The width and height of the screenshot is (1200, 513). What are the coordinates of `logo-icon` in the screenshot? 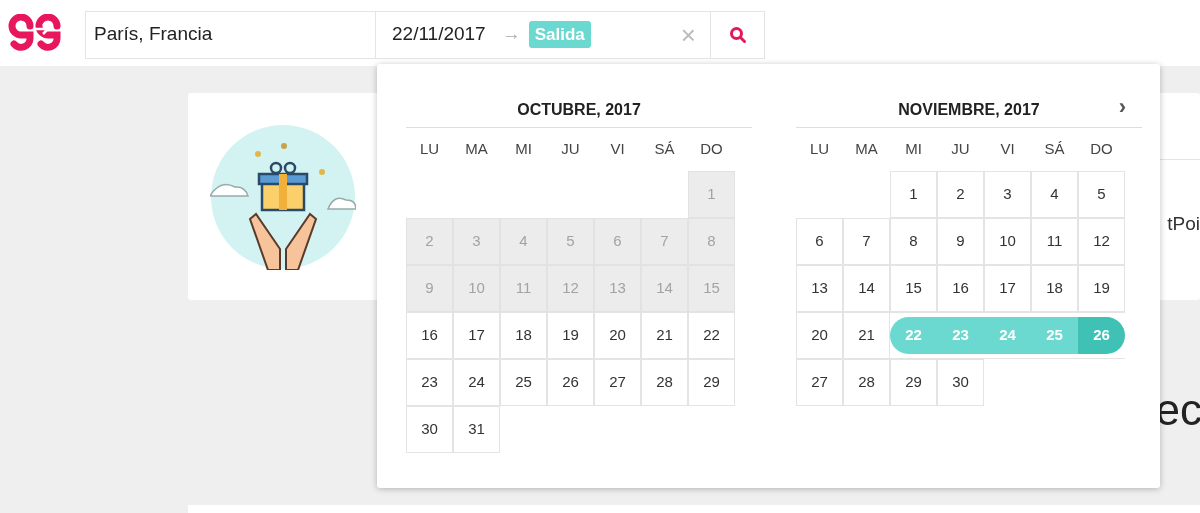 It's located at (35, 33).